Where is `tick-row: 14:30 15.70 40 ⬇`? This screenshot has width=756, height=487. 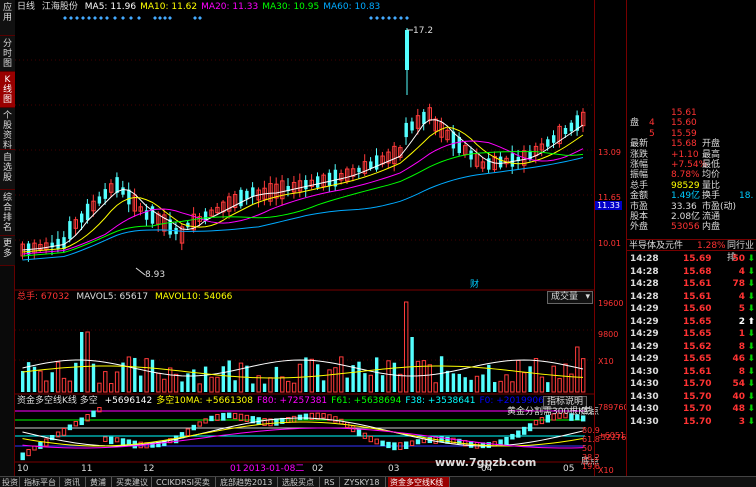
tick-row: 14:30 15.70 40 ⬇ is located at coordinates (691, 397).